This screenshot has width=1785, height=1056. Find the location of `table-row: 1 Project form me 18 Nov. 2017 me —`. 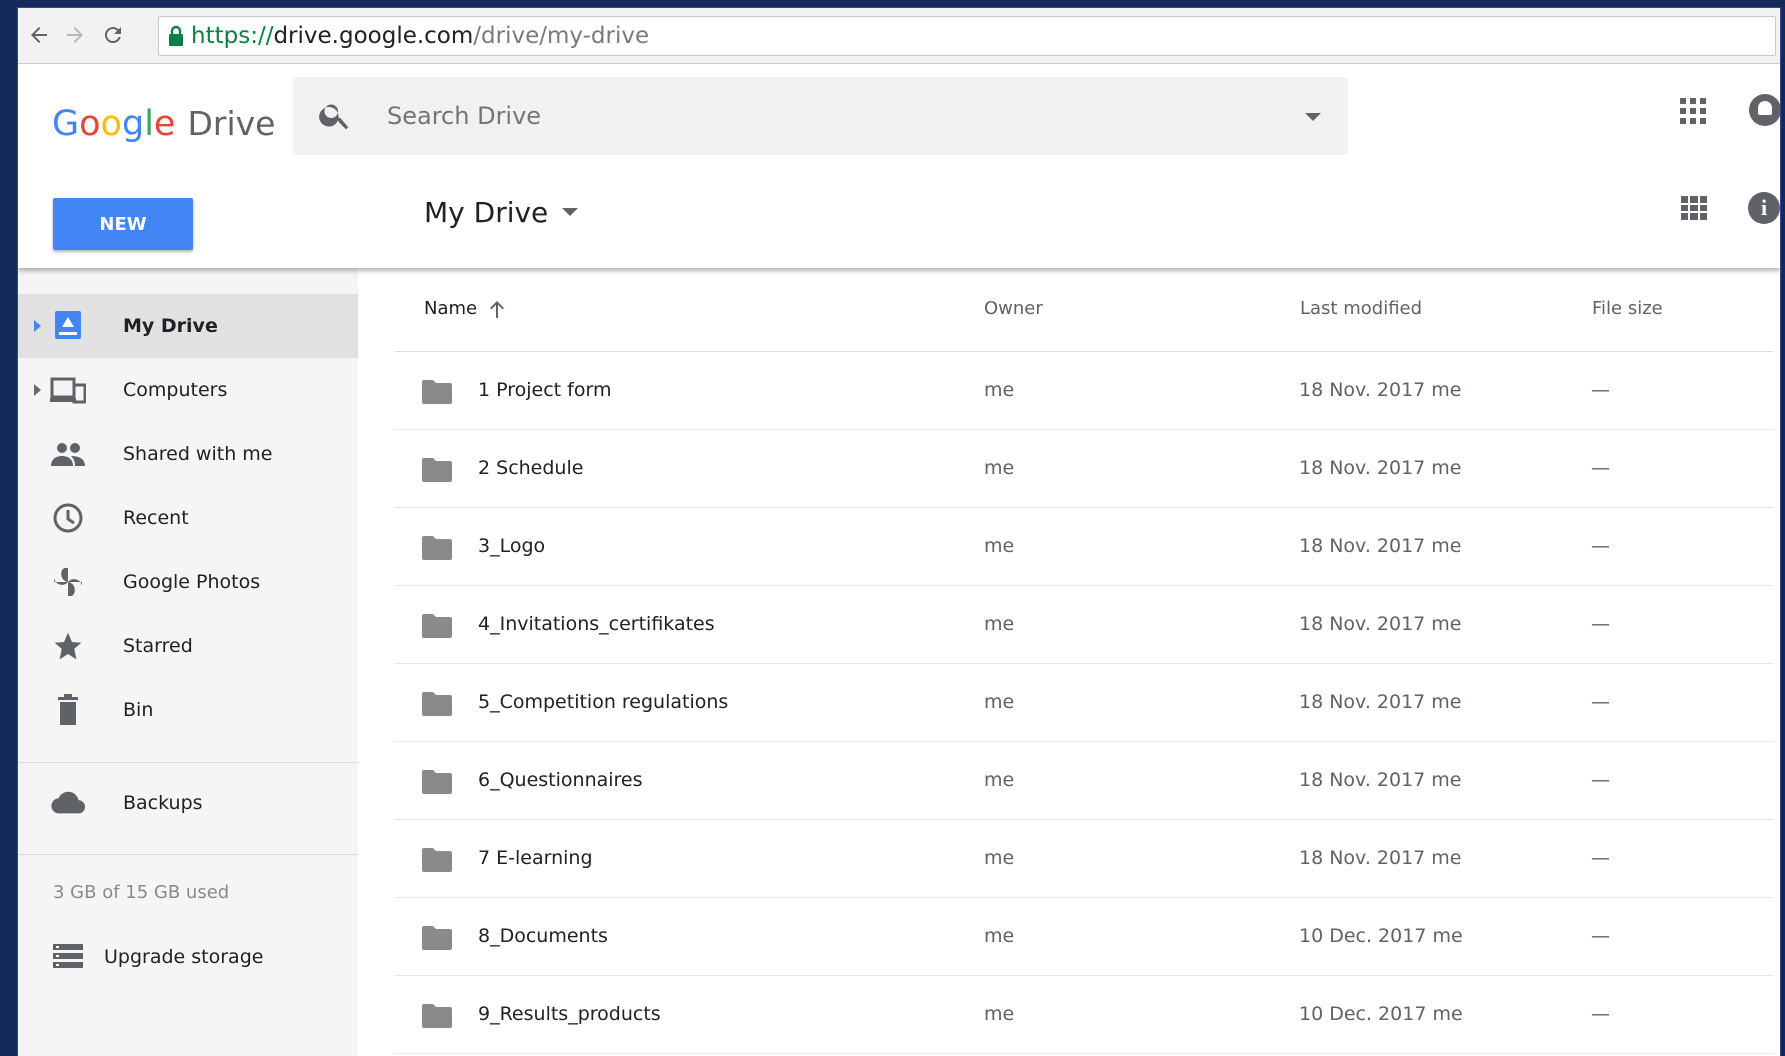

table-row: 1 Project form me 18 Nov. 2017 me — is located at coordinates (1084, 391).